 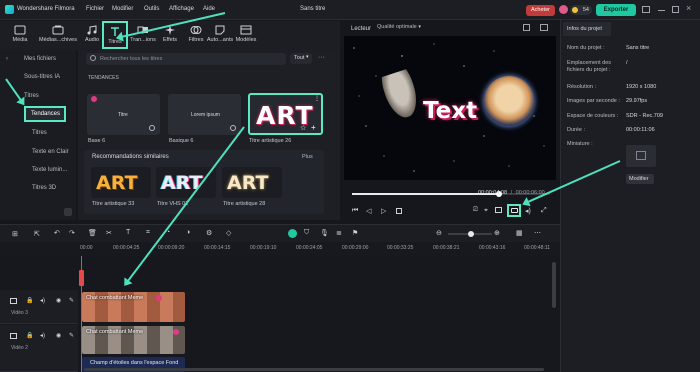 I want to click on play-icon: ▷, so click(x=385, y=211).